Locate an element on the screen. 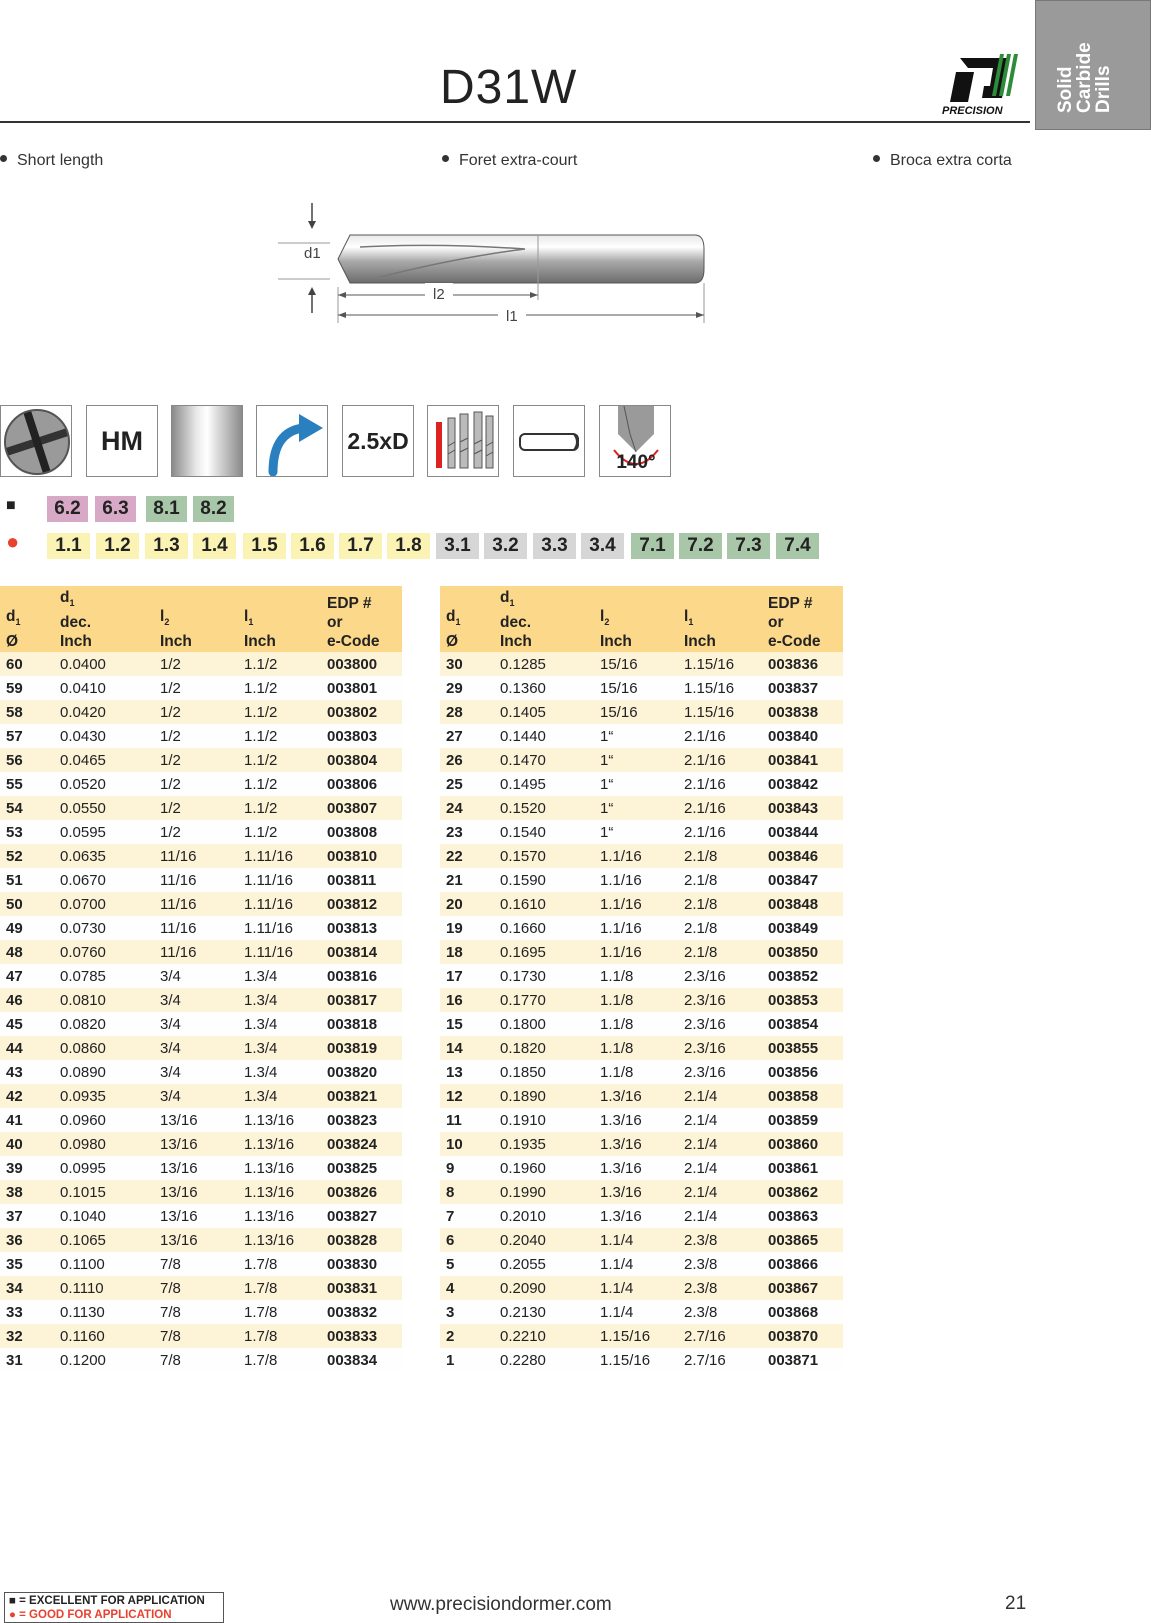  cell-dec: 0.1730 is located at coordinates (544, 976).